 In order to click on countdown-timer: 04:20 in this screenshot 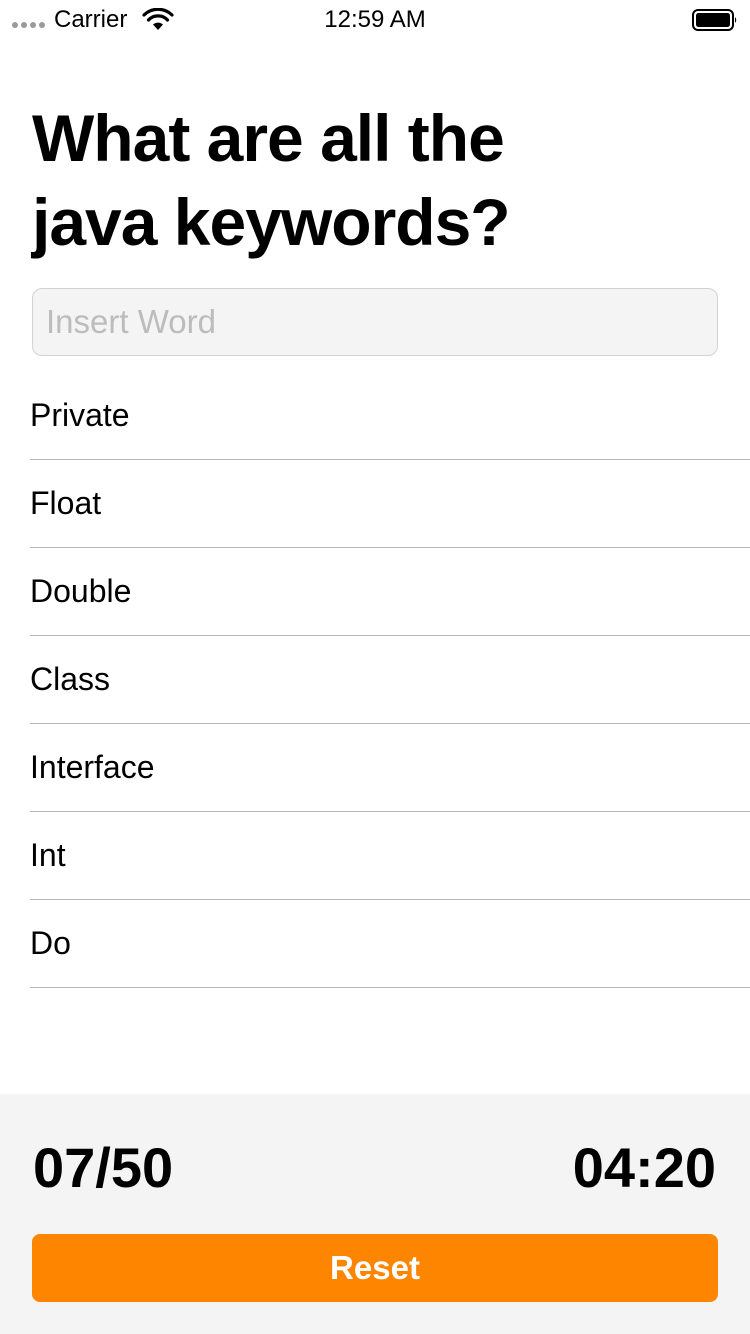, I will do `click(644, 1167)`.